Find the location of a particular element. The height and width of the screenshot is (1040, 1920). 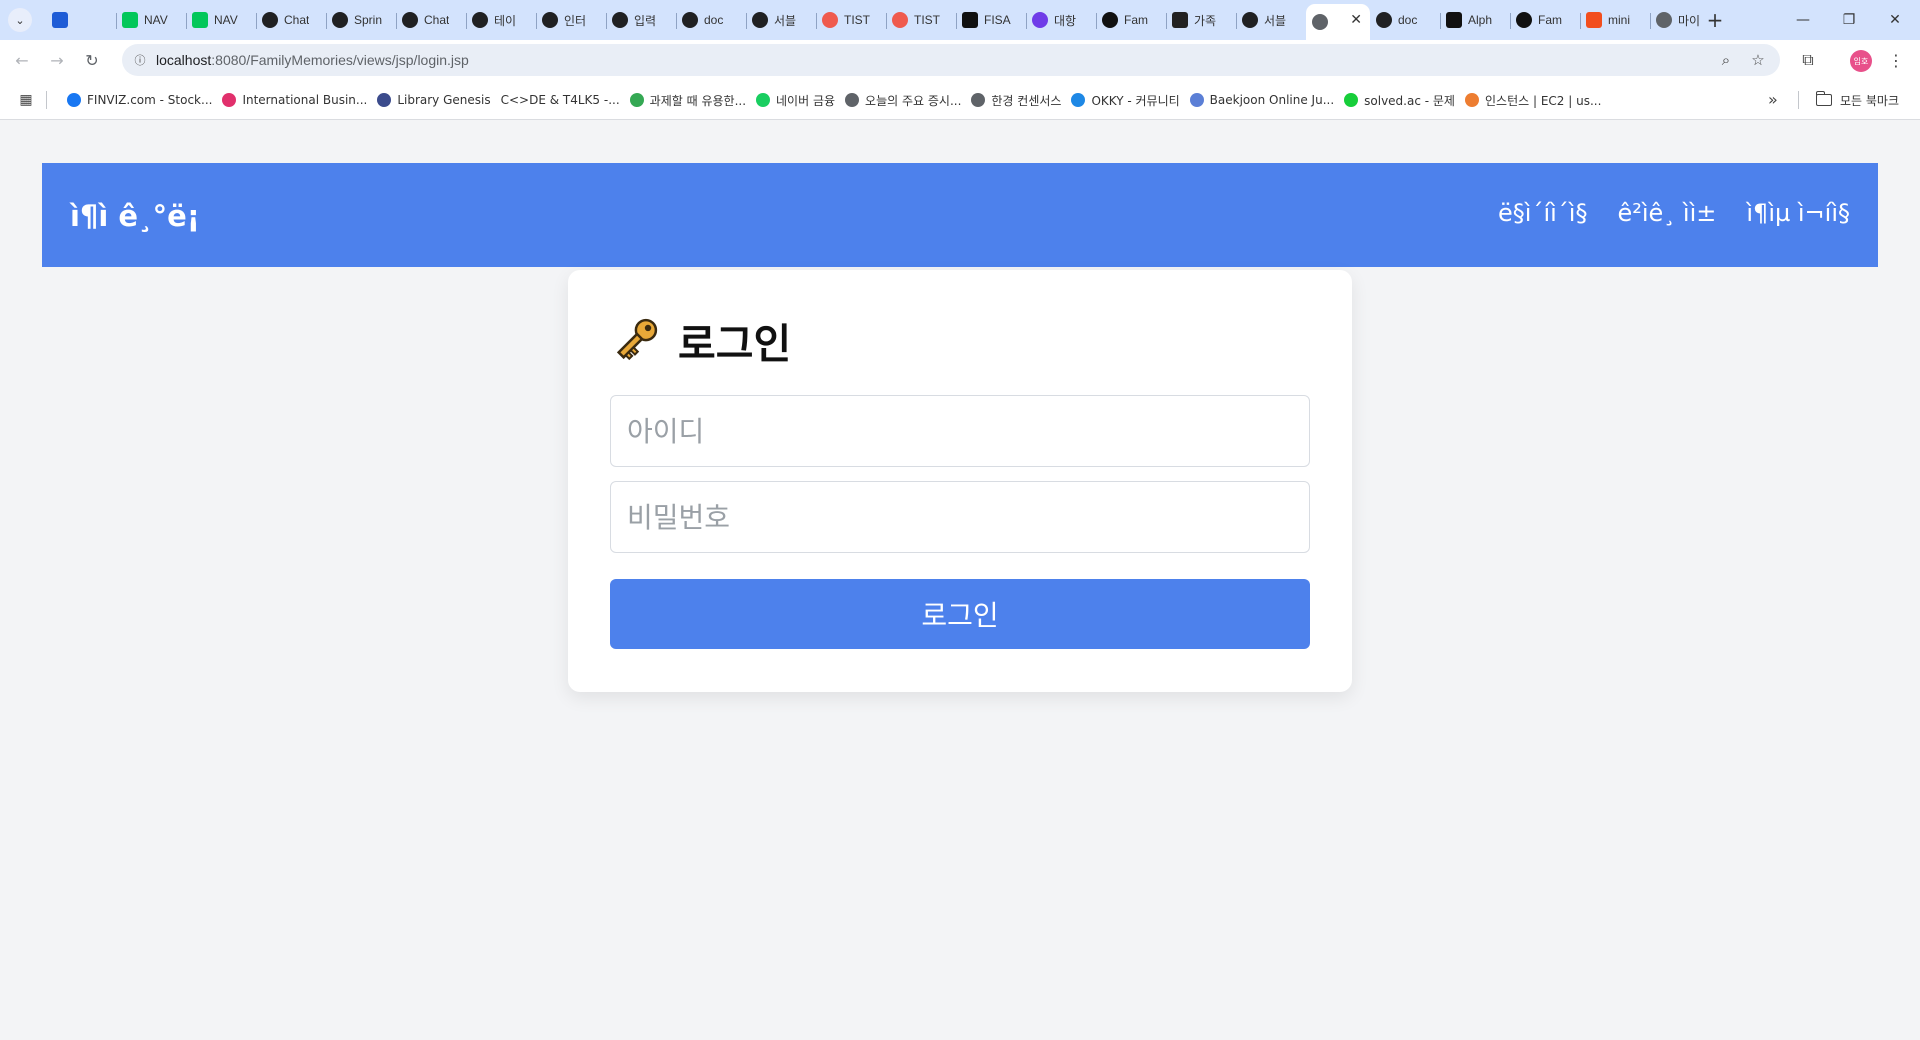

tab: Sprin is located at coordinates (361, 20).